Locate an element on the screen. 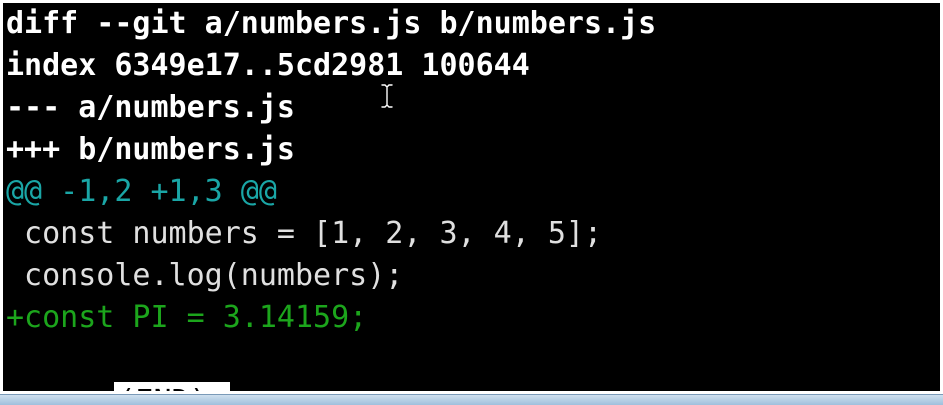  pager-status-row: (END) is located at coordinates (473, 365).